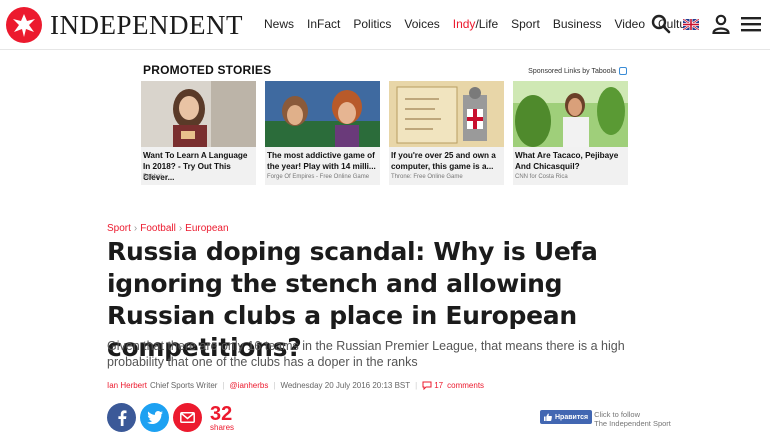  Describe the element at coordinates (222, 427) in the screenshot. I see `share-count-label: shares` at that location.